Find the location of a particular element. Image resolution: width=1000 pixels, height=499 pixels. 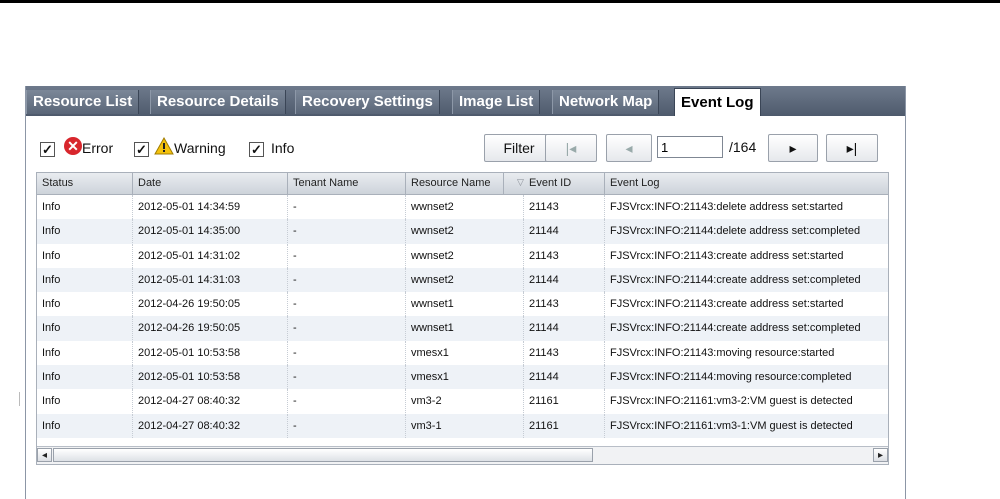

column-date: Date is located at coordinates (210, 183).